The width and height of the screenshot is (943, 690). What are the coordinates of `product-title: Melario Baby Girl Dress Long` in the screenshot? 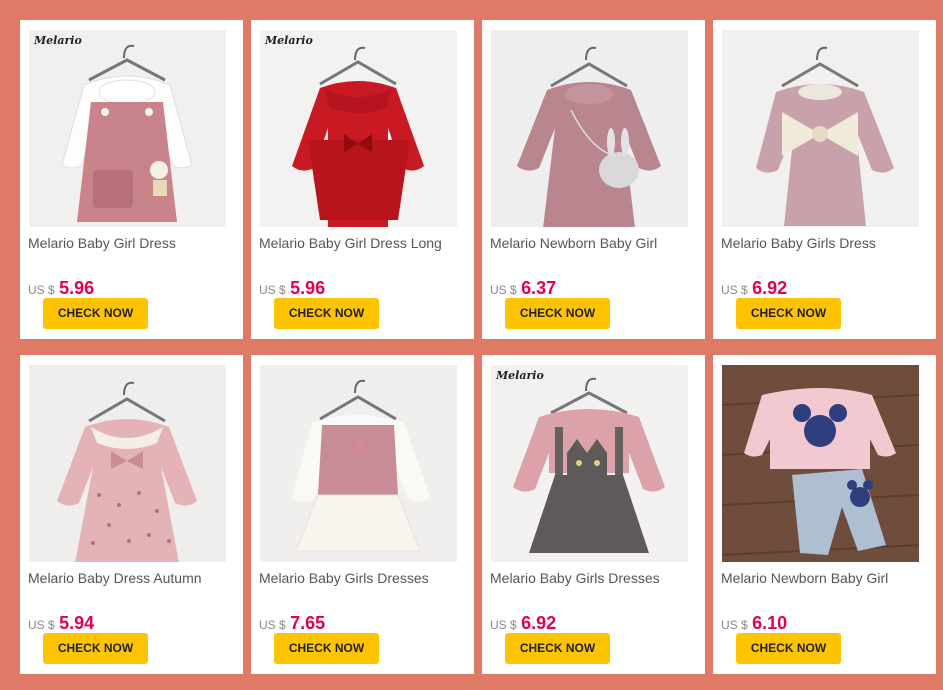 It's located at (361, 252).